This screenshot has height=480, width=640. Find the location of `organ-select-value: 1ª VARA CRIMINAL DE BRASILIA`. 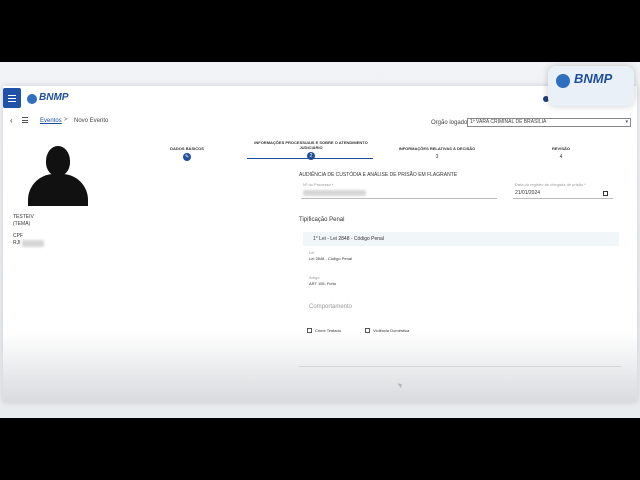

organ-select-value: 1ª VARA CRIMINAL DE BRASILIA is located at coordinates (508, 122).